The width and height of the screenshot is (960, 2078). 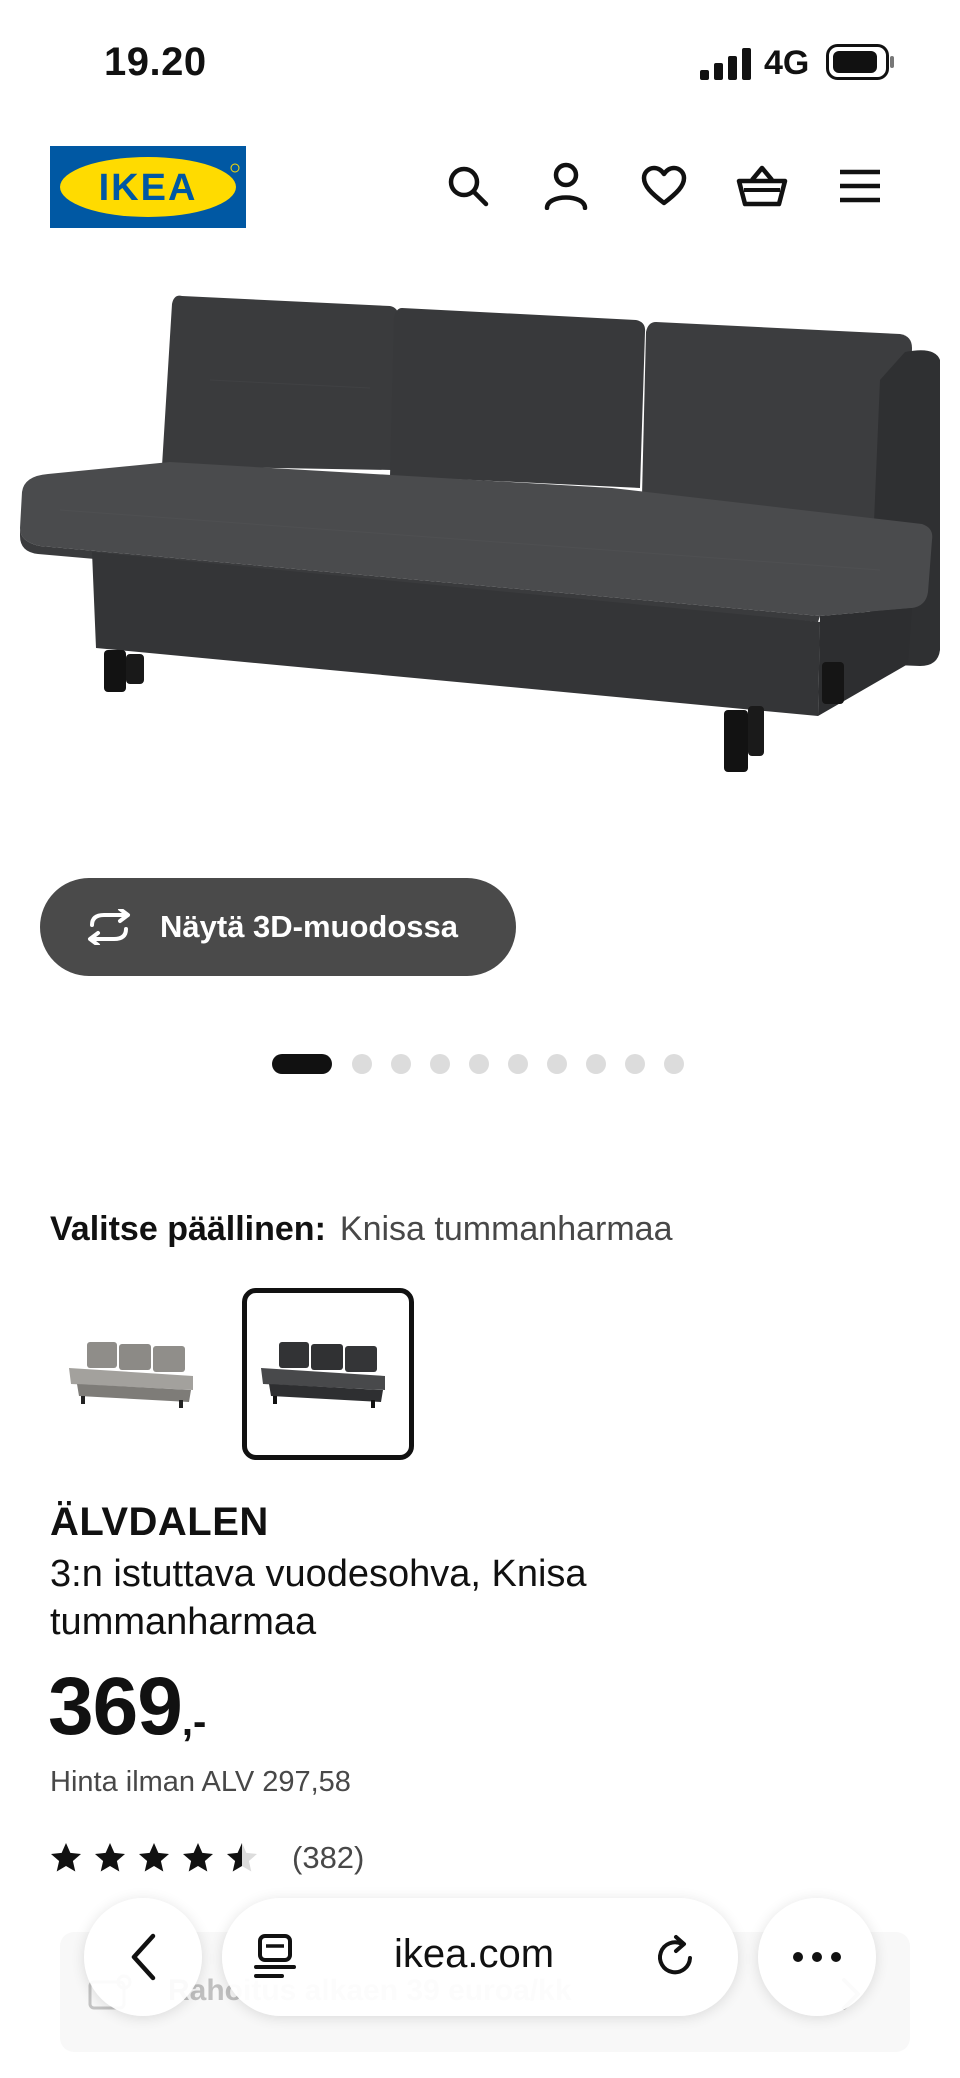 I want to click on search-button, so click(x=468, y=186).